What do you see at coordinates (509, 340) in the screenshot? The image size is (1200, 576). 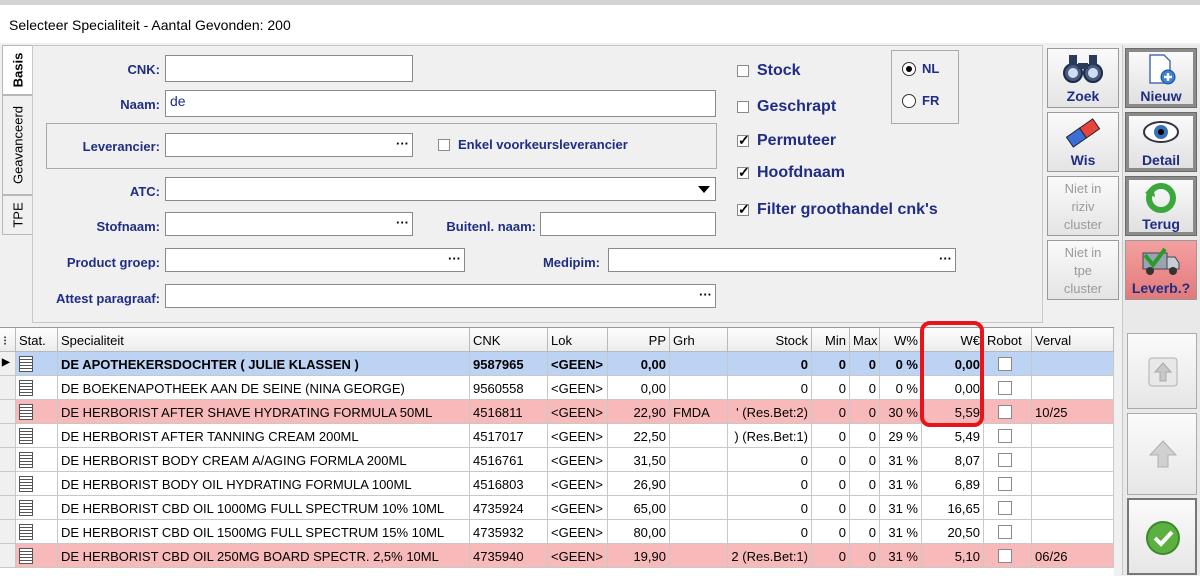 I see `column-header: CNK` at bounding box center [509, 340].